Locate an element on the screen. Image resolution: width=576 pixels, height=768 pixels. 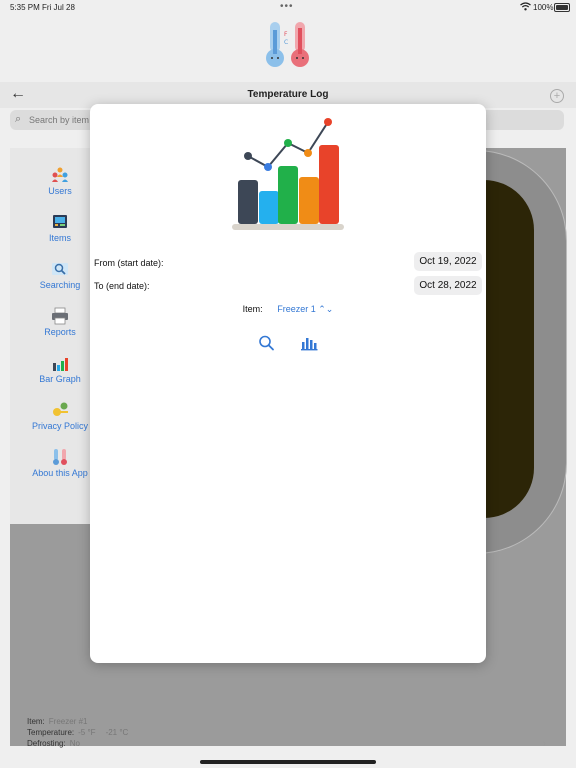
status-time: 5:35 PM is located at coordinates (25, 7).